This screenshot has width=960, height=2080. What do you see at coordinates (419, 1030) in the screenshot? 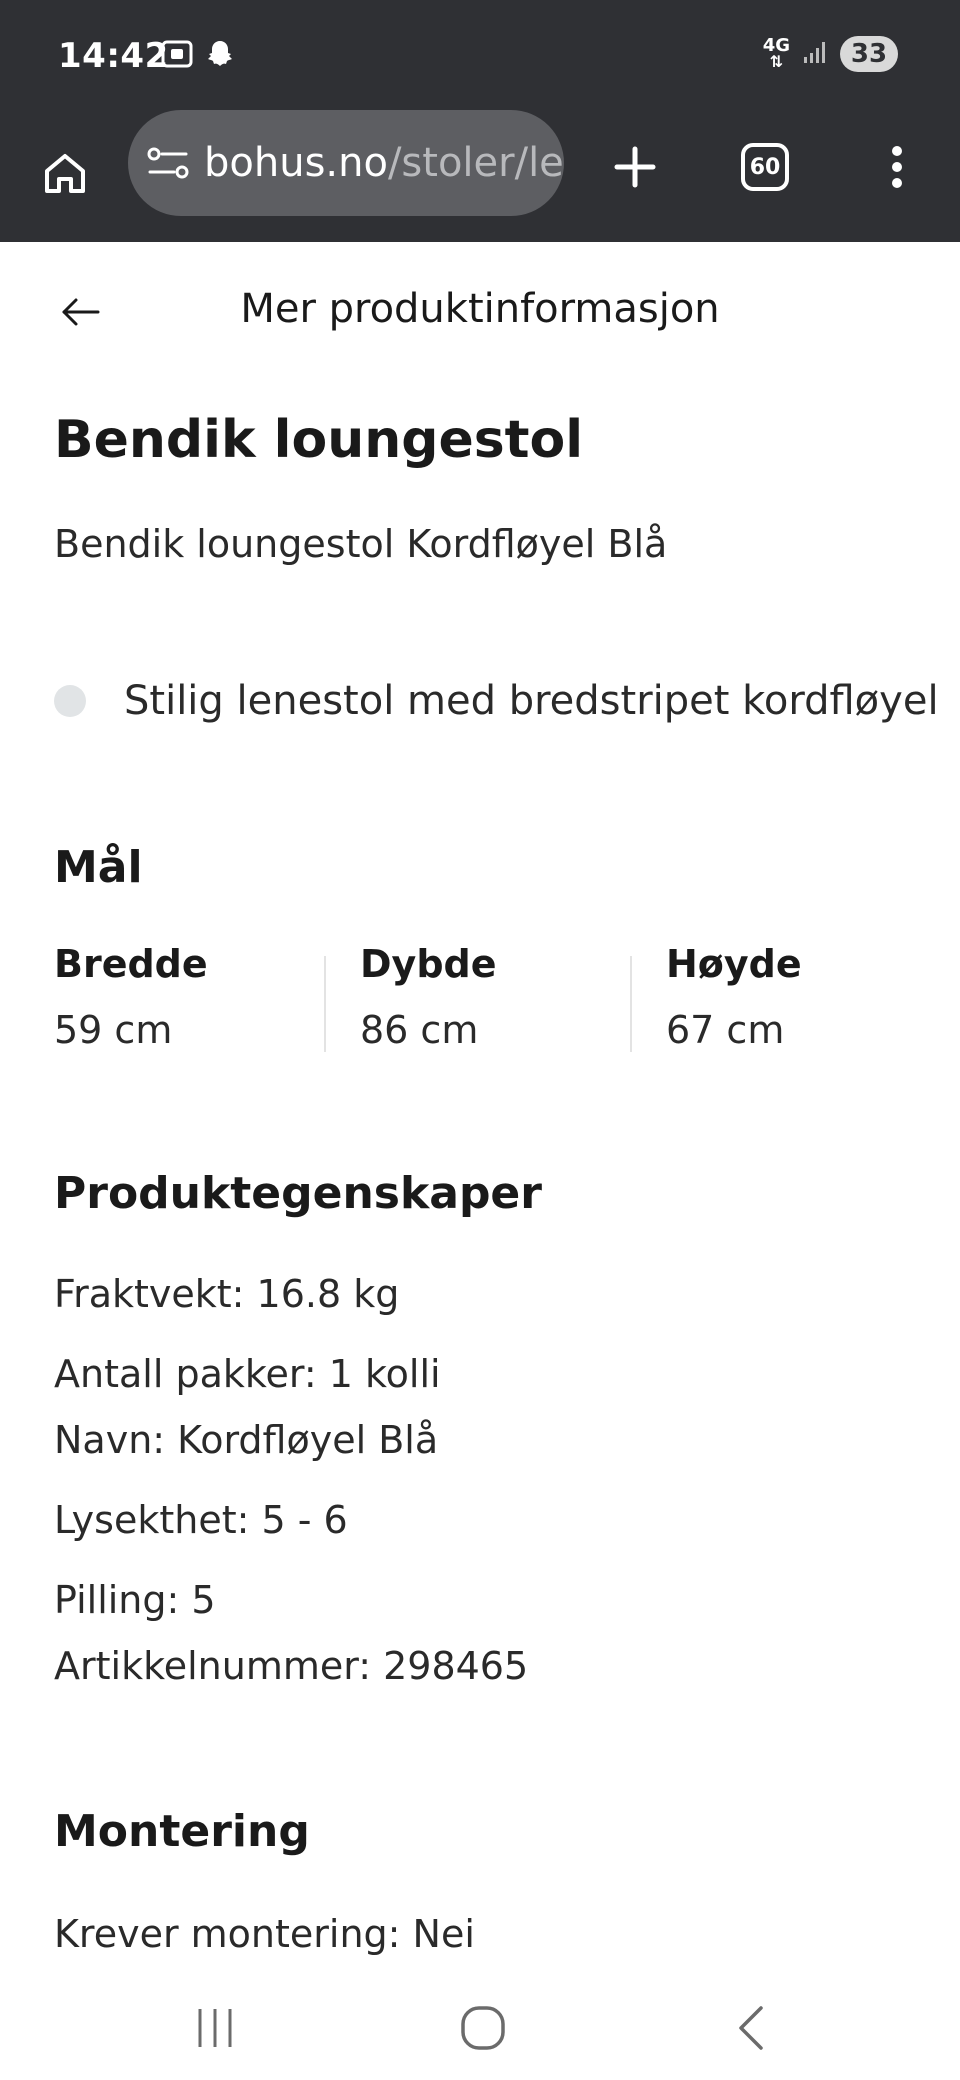
I see `dimension-value: 86 cm` at bounding box center [419, 1030].